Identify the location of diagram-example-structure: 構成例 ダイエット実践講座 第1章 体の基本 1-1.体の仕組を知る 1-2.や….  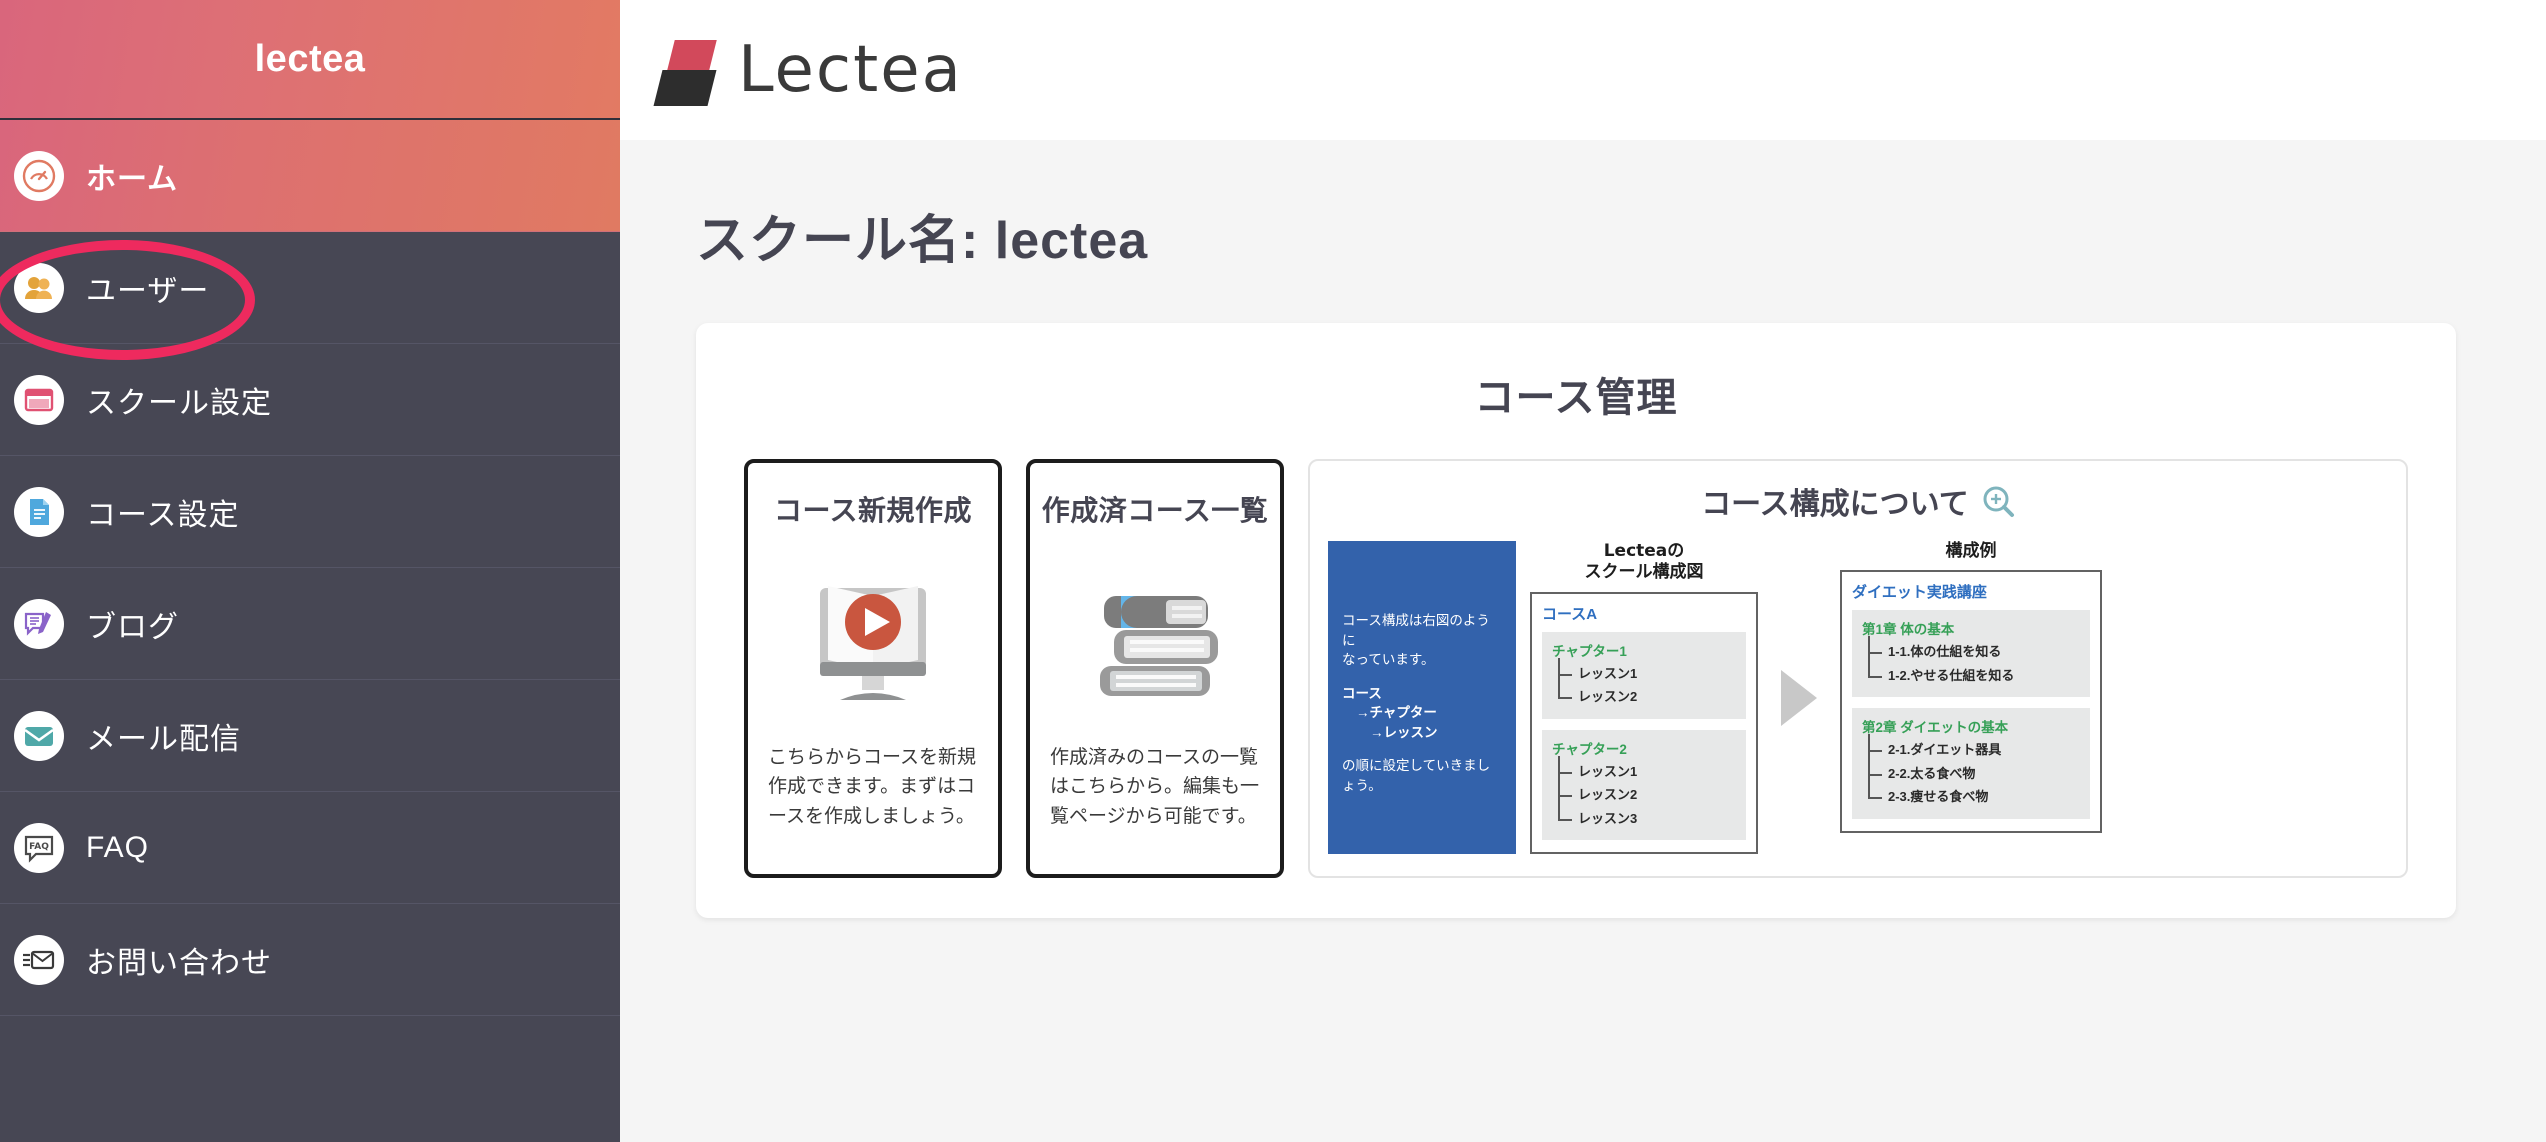
(1971, 697).